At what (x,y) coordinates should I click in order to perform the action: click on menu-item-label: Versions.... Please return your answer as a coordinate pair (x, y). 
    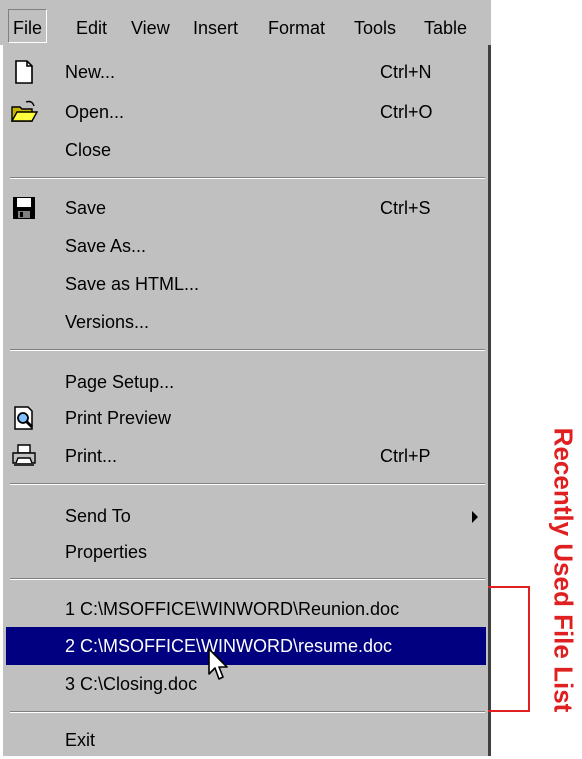
    Looking at the image, I should click on (107, 322).